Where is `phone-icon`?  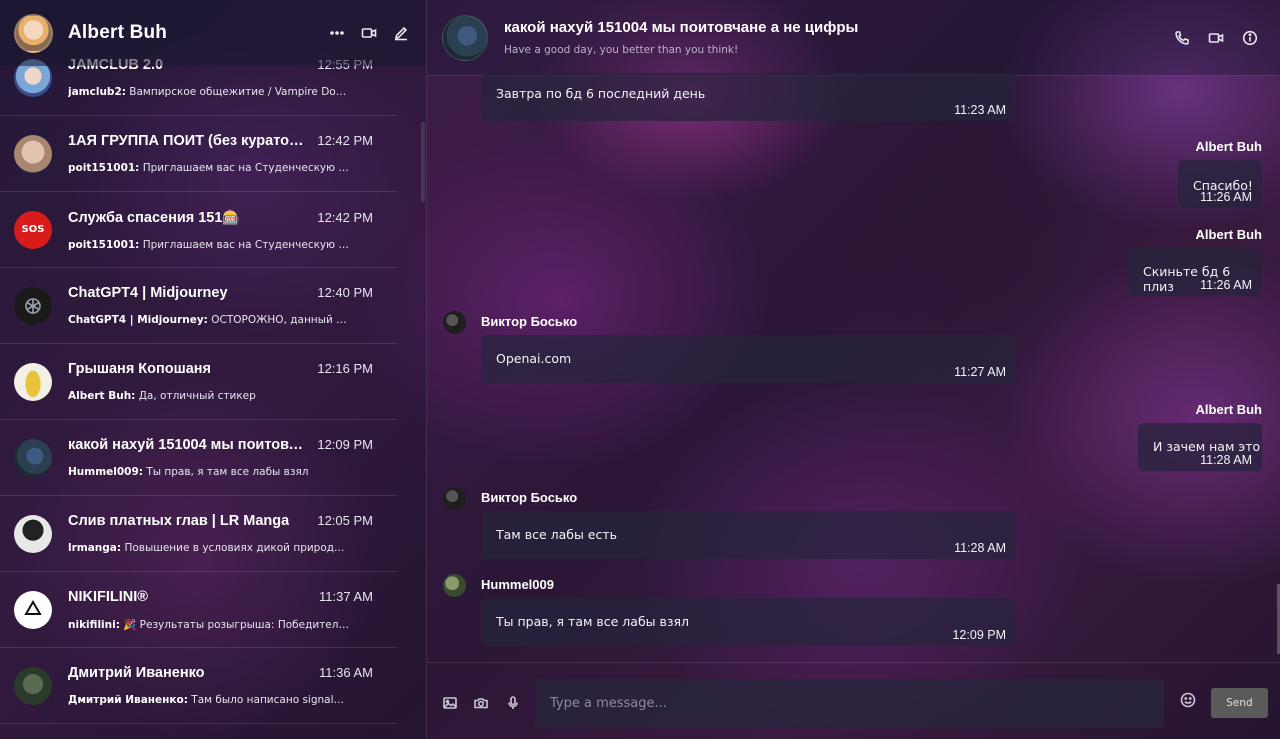 phone-icon is located at coordinates (1182, 38).